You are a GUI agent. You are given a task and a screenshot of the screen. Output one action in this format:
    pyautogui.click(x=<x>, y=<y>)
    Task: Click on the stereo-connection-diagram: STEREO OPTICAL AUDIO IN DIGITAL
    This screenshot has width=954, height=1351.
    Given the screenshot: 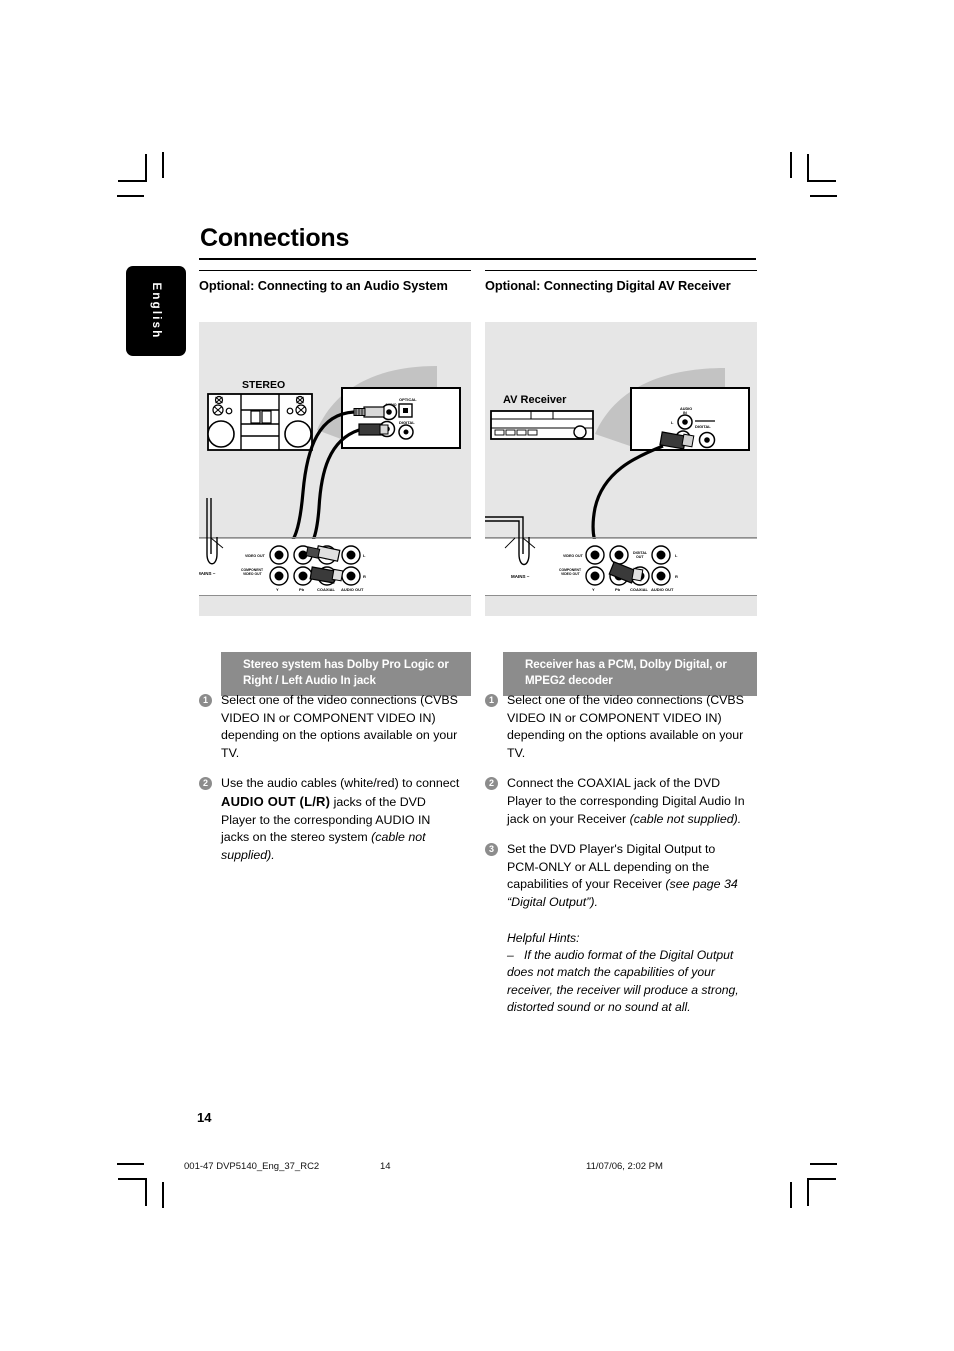 What is the action you would take?
    pyautogui.click(x=335, y=469)
    